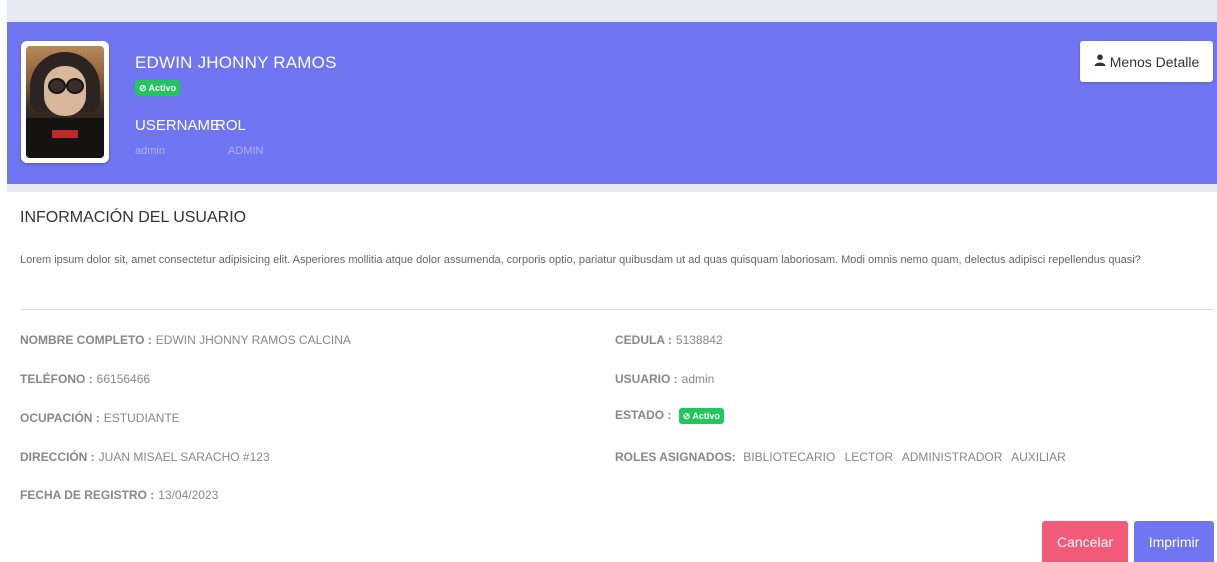 This screenshot has height=562, width=1217. What do you see at coordinates (1174, 541) in the screenshot?
I see `print-button: Imprimir` at bounding box center [1174, 541].